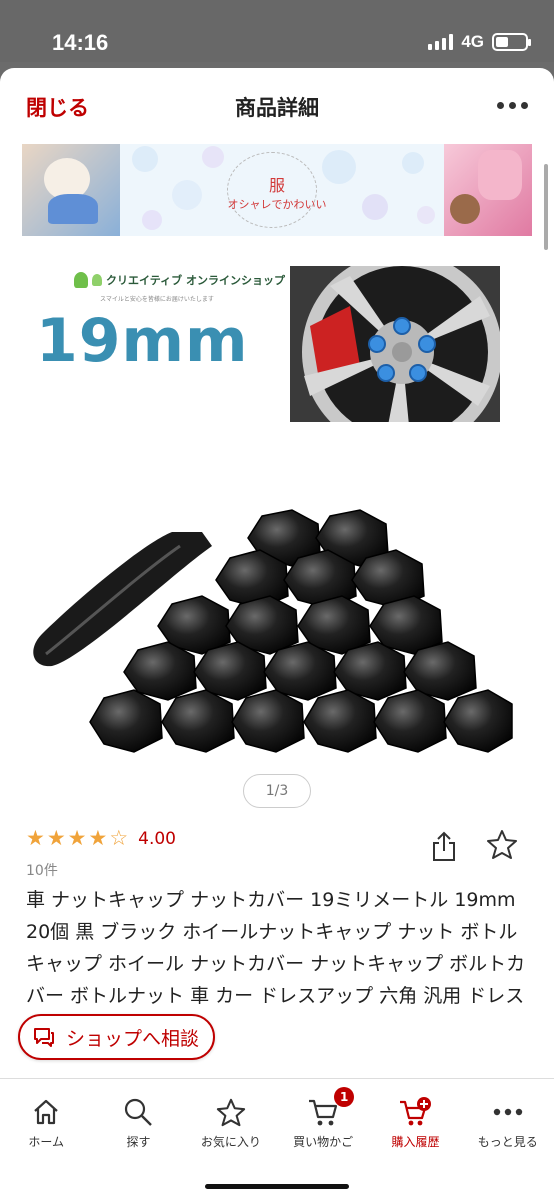  Describe the element at coordinates (512, 105) in the screenshot. I see `more-options-icon` at that location.